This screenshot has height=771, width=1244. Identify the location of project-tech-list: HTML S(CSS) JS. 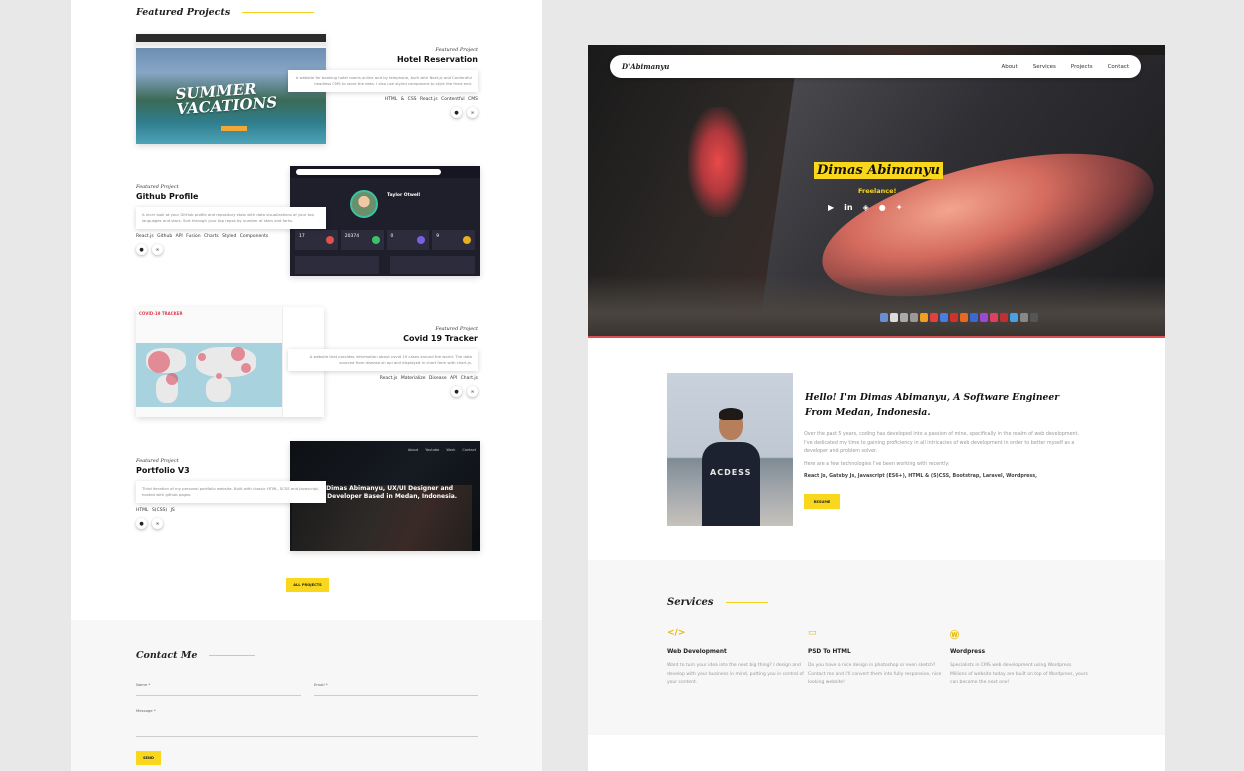
(155, 510).